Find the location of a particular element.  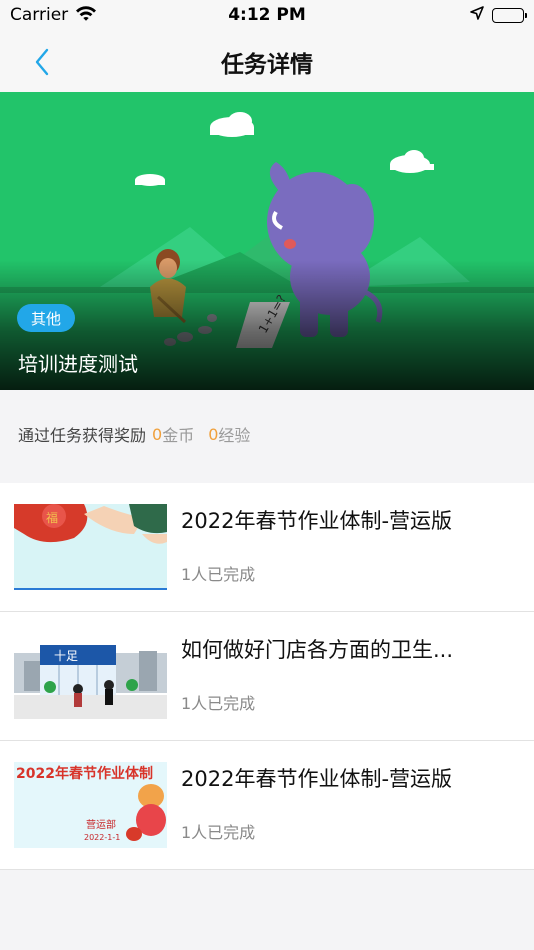

reward-info: 通过任务获得奖励 0 金币 0 经验 is located at coordinates (267, 434).